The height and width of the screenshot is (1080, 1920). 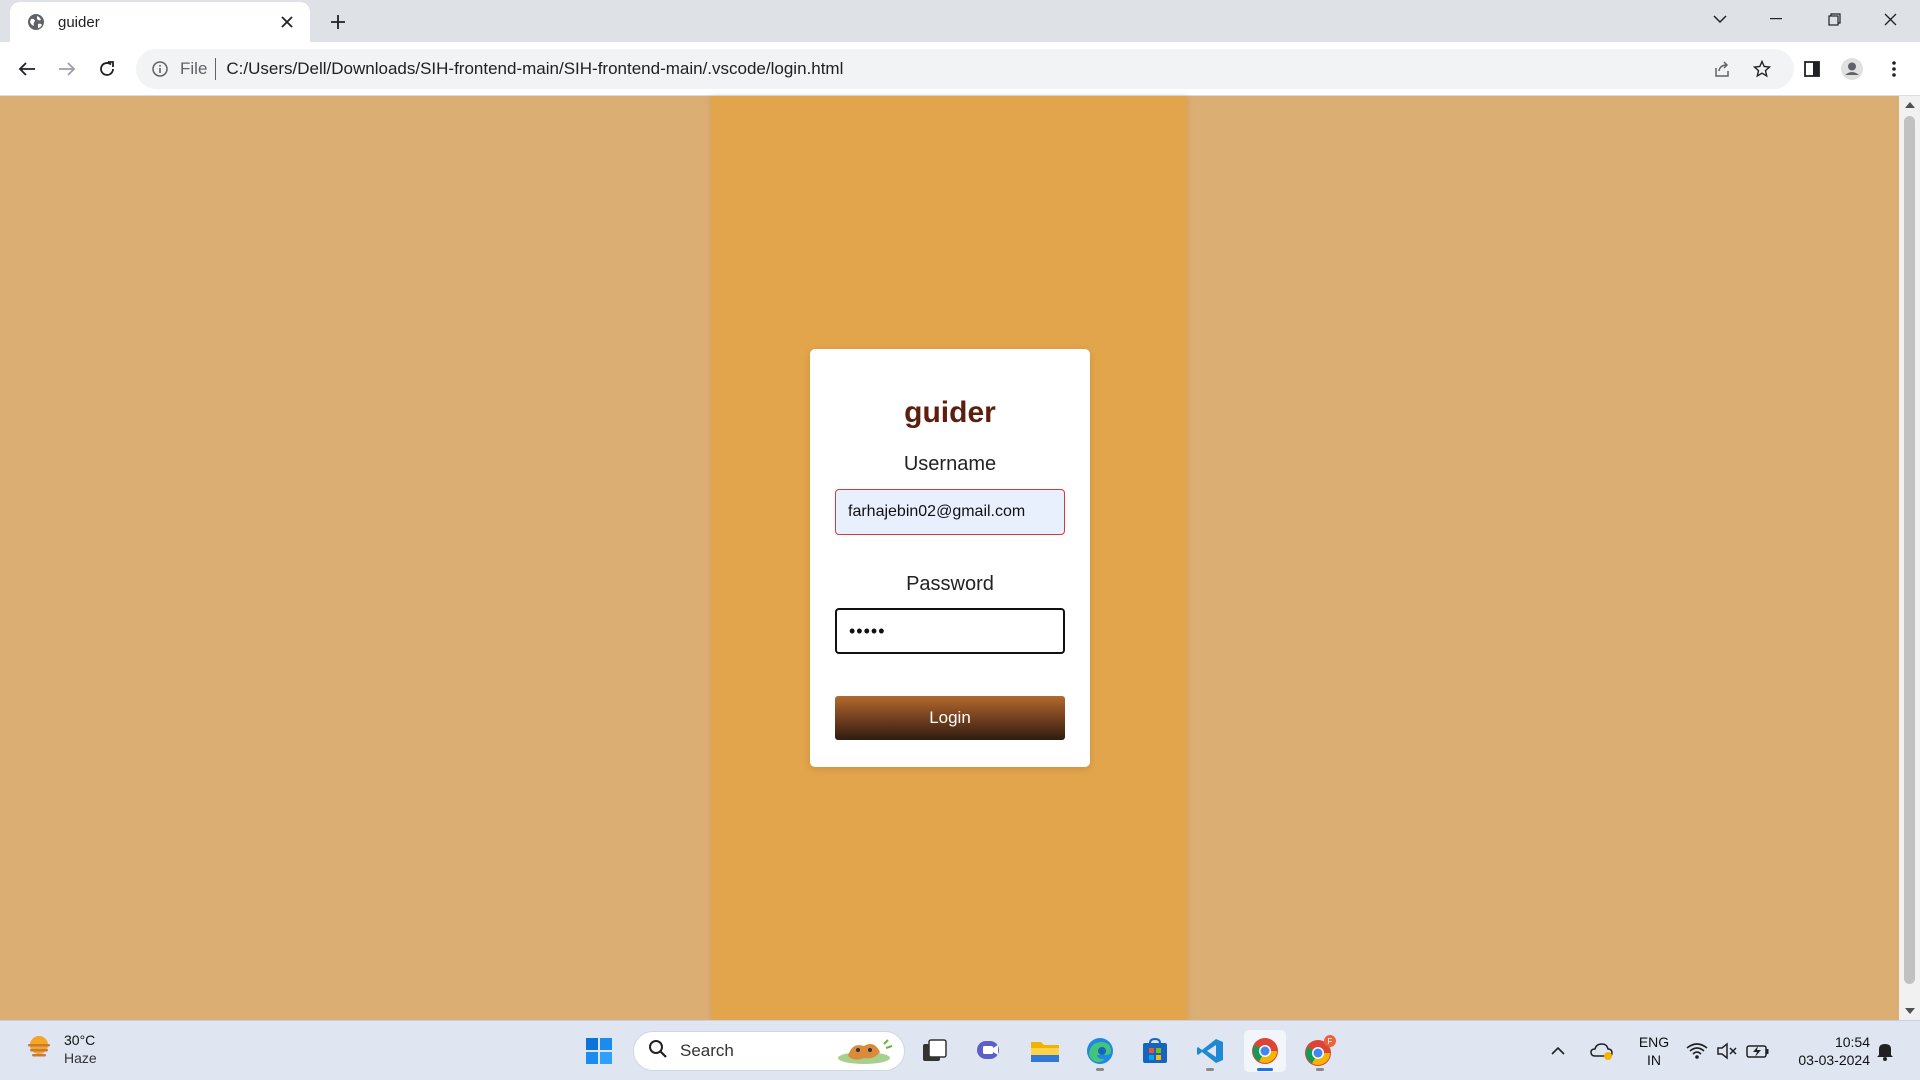 I want to click on notification-bell-icon, so click(x=1885, y=1050).